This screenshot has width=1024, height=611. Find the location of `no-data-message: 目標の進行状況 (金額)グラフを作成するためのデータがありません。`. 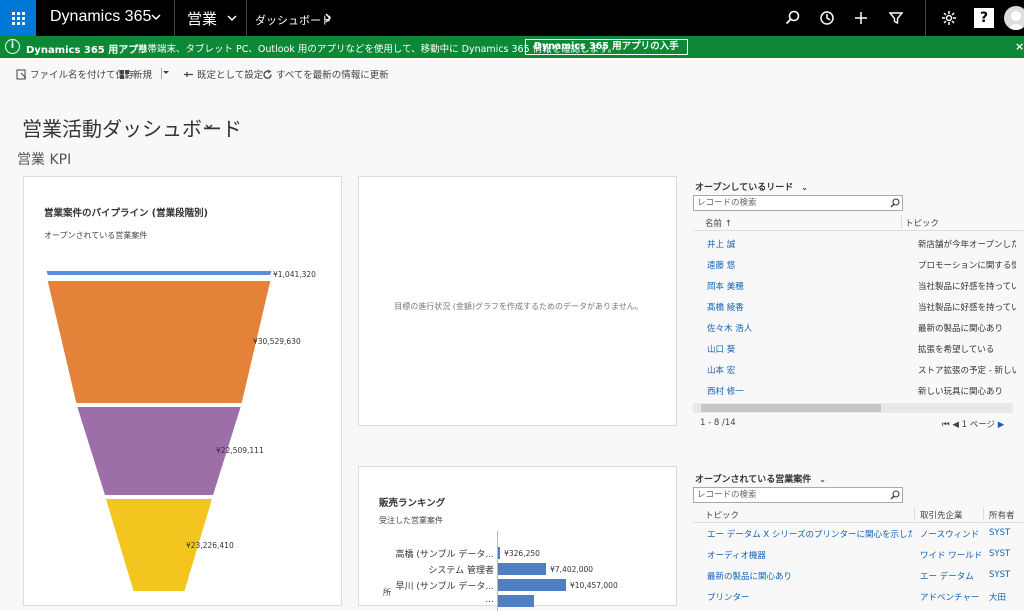

no-data-message: 目標の進行状況 (金額)グラフを作成するためのデータがありません。 is located at coordinates (518, 306).